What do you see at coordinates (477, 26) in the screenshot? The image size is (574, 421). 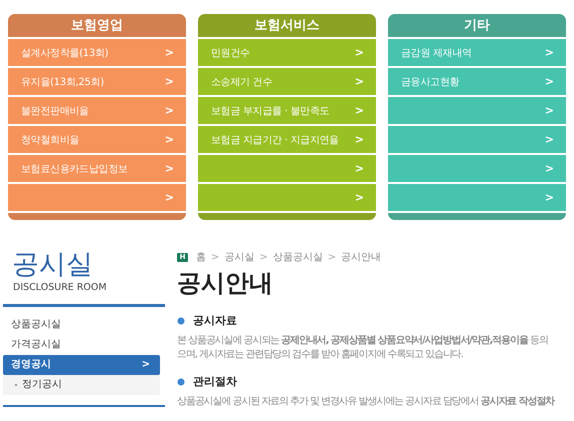 I see `panel-title: 기타` at bounding box center [477, 26].